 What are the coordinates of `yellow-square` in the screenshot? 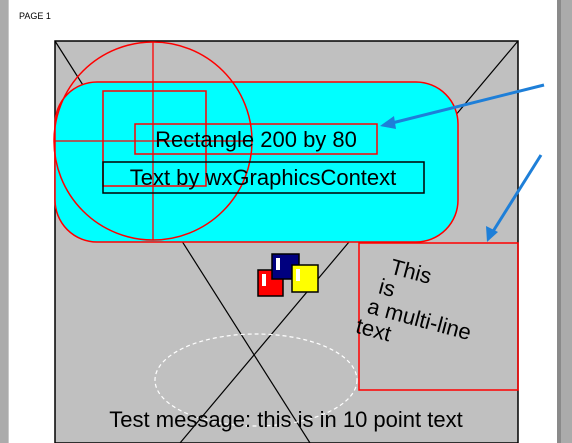 It's located at (305, 278).